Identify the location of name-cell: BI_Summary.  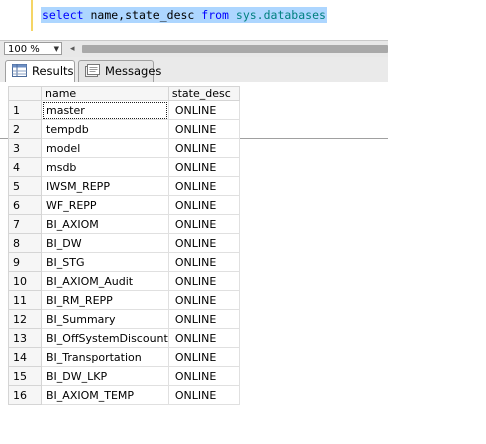
(105, 319).